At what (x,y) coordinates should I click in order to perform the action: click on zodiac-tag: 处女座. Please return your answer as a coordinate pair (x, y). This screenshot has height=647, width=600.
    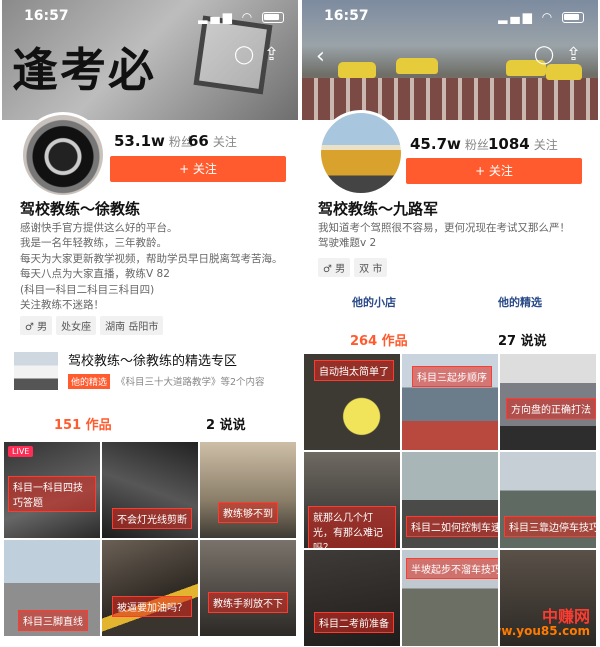
    Looking at the image, I should click on (76, 325).